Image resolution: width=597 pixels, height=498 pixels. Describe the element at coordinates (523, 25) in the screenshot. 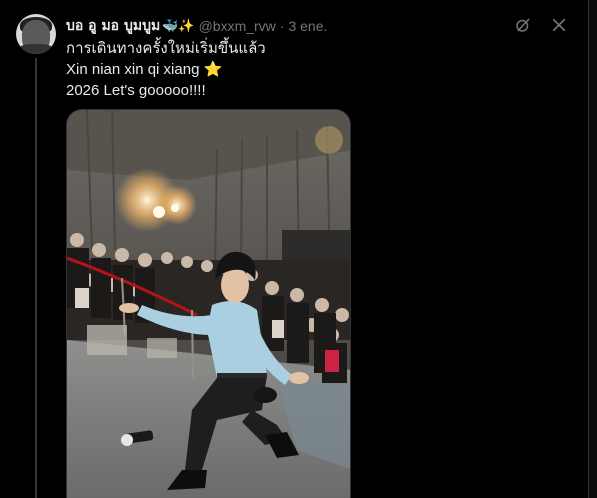

I see `grok-icon` at that location.